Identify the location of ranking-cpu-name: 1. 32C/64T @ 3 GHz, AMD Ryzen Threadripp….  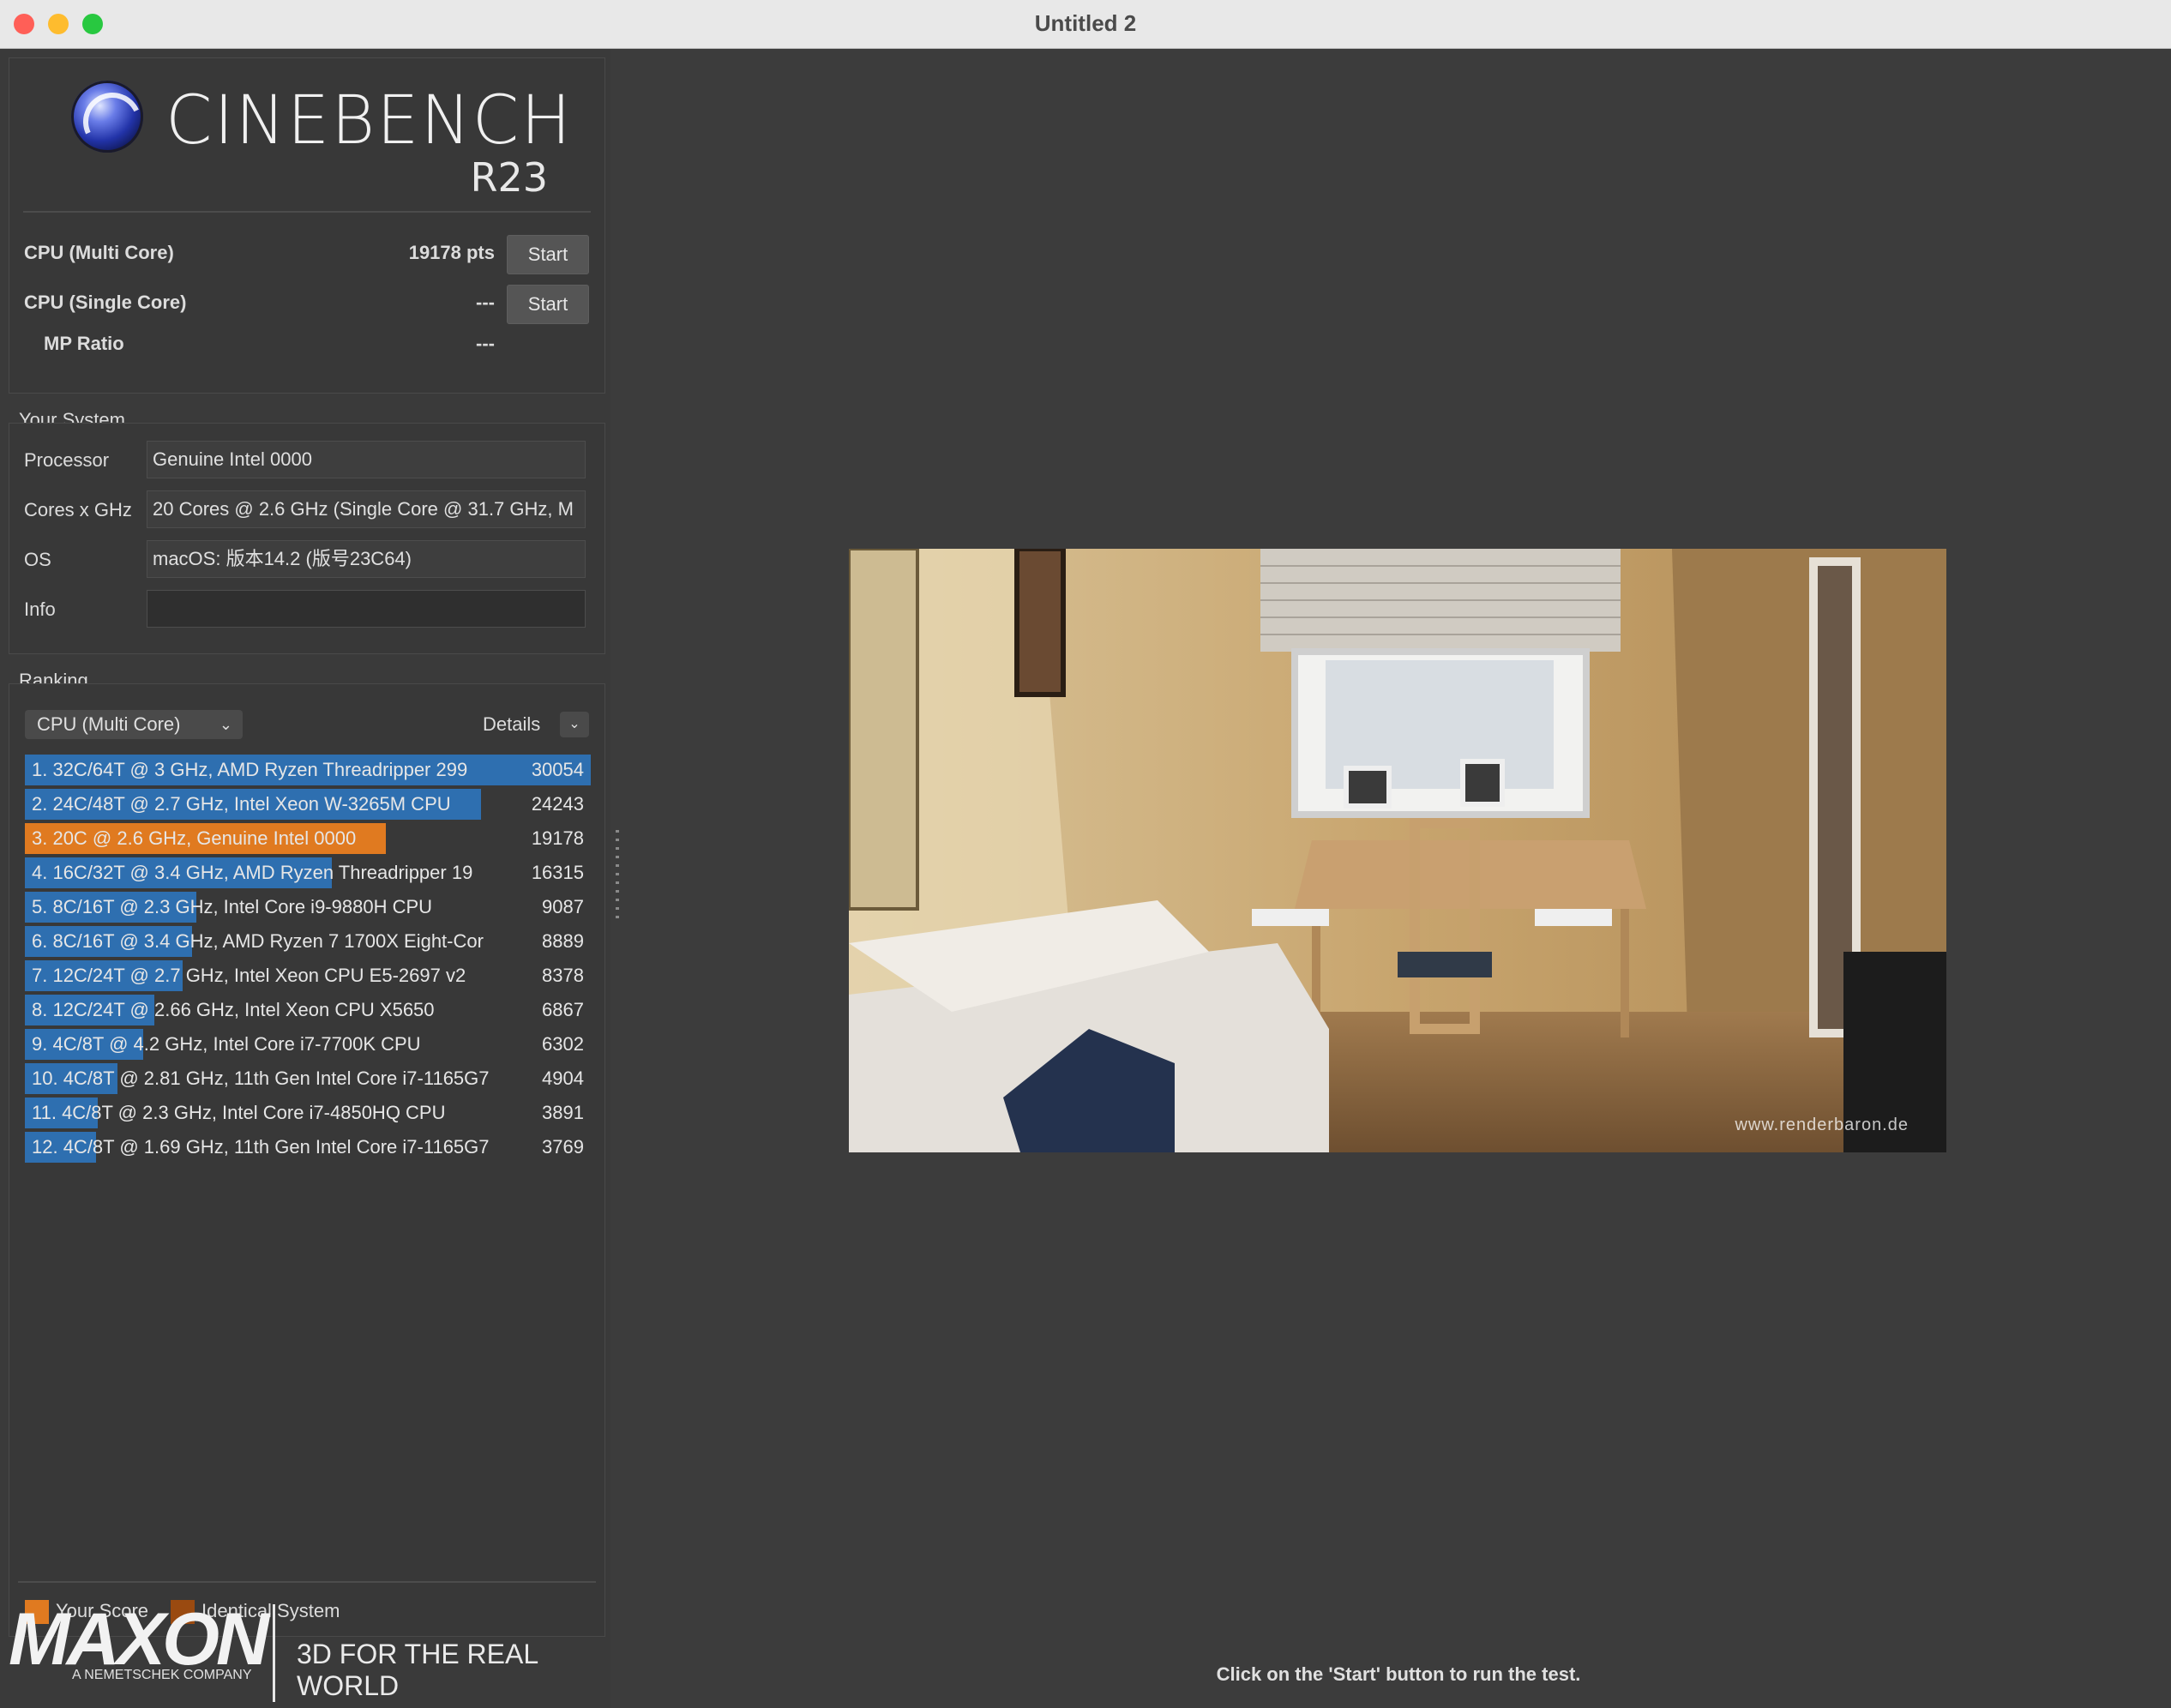
(250, 769).